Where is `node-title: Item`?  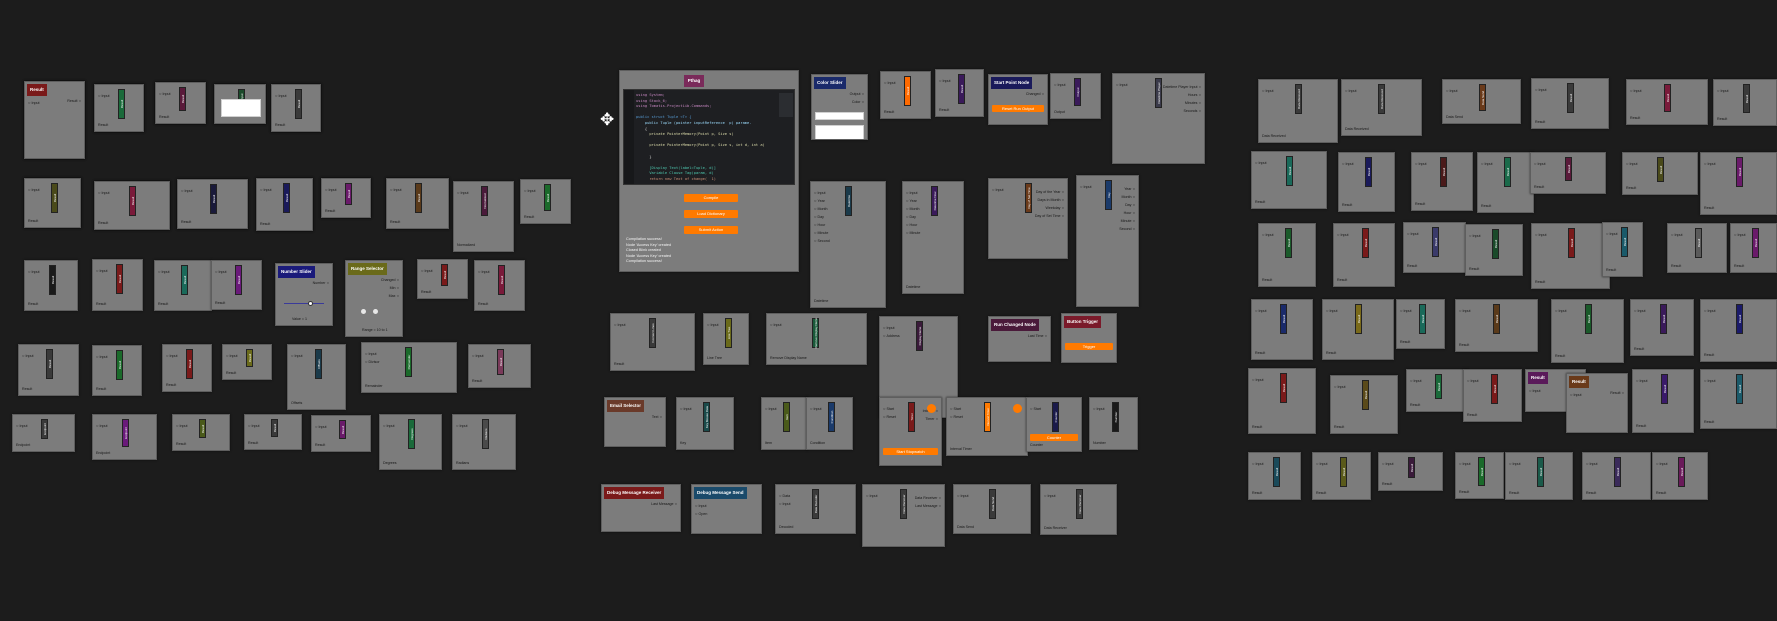 node-title: Item is located at coordinates (786, 417).